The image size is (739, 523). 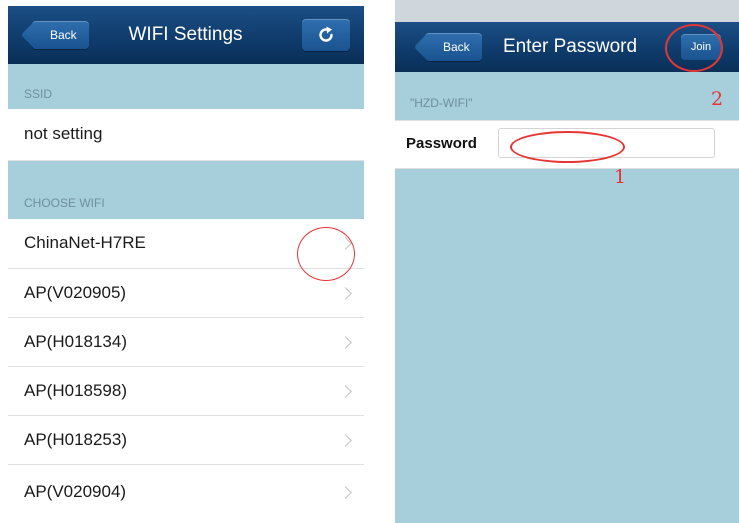 I want to click on password-label: Password, so click(x=441, y=143).